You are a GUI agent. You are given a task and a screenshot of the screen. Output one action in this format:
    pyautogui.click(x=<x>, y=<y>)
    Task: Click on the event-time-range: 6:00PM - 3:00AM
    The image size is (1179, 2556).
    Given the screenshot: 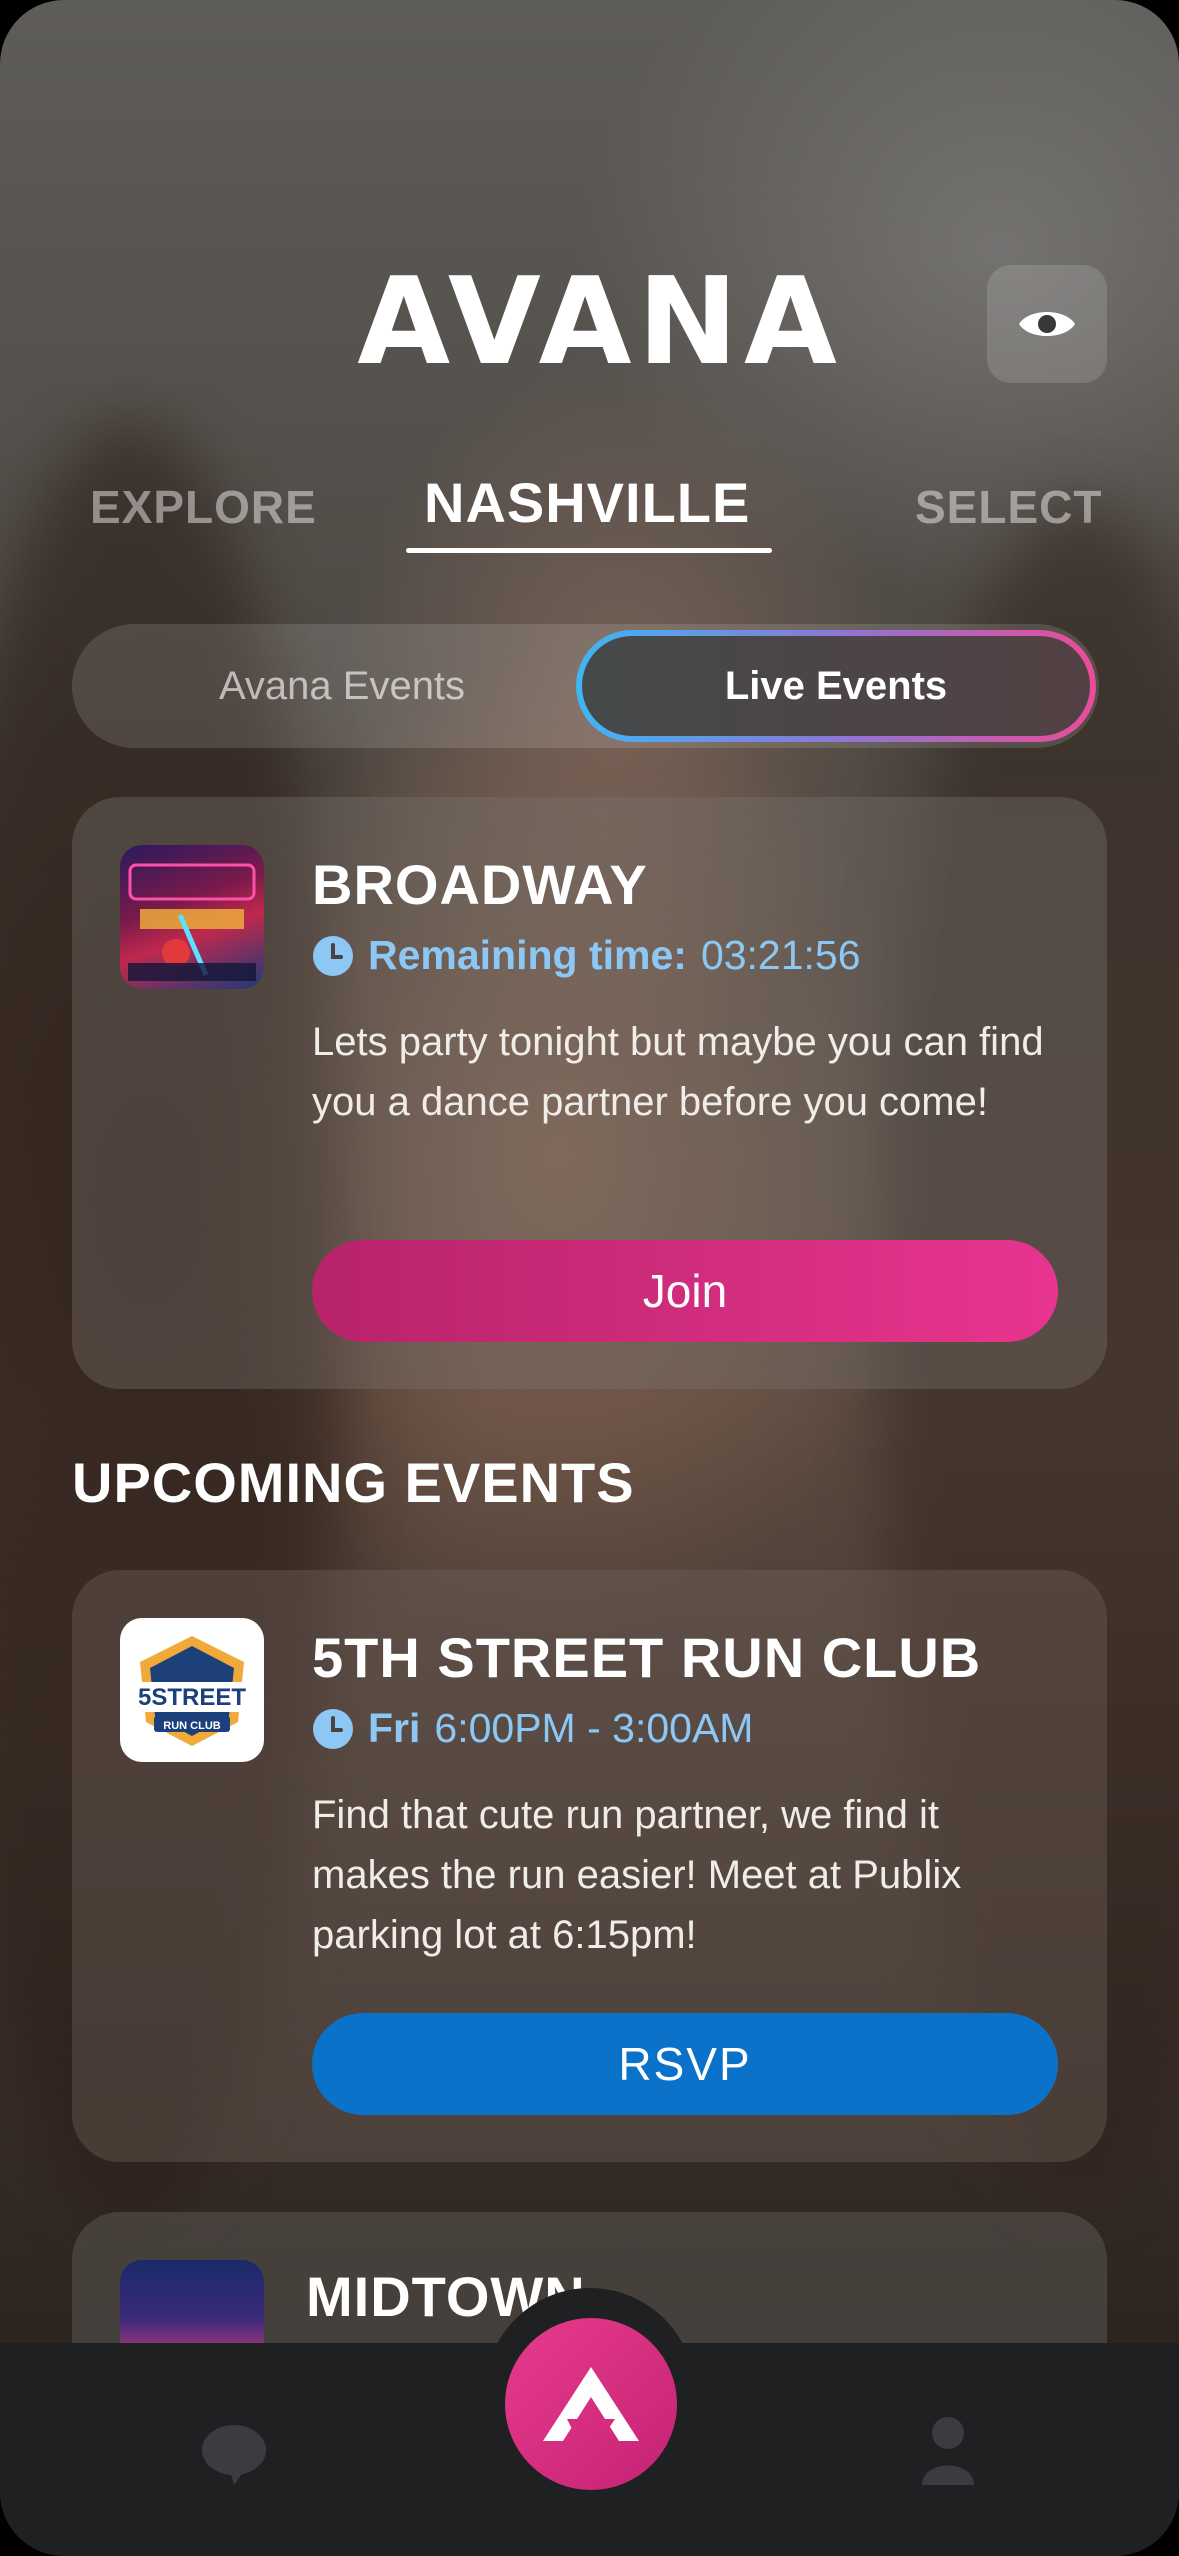 What is the action you would take?
    pyautogui.click(x=594, y=1728)
    